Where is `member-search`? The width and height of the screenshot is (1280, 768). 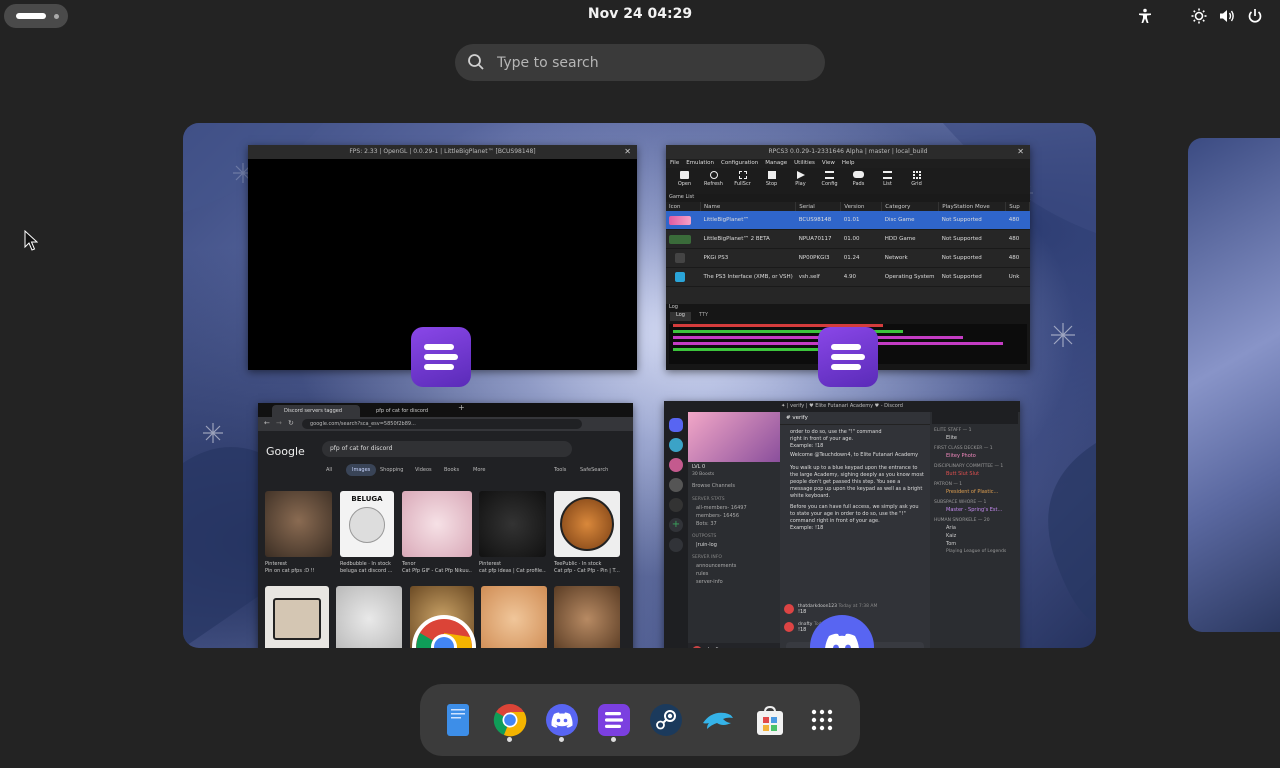 member-search is located at coordinates (975, 418).